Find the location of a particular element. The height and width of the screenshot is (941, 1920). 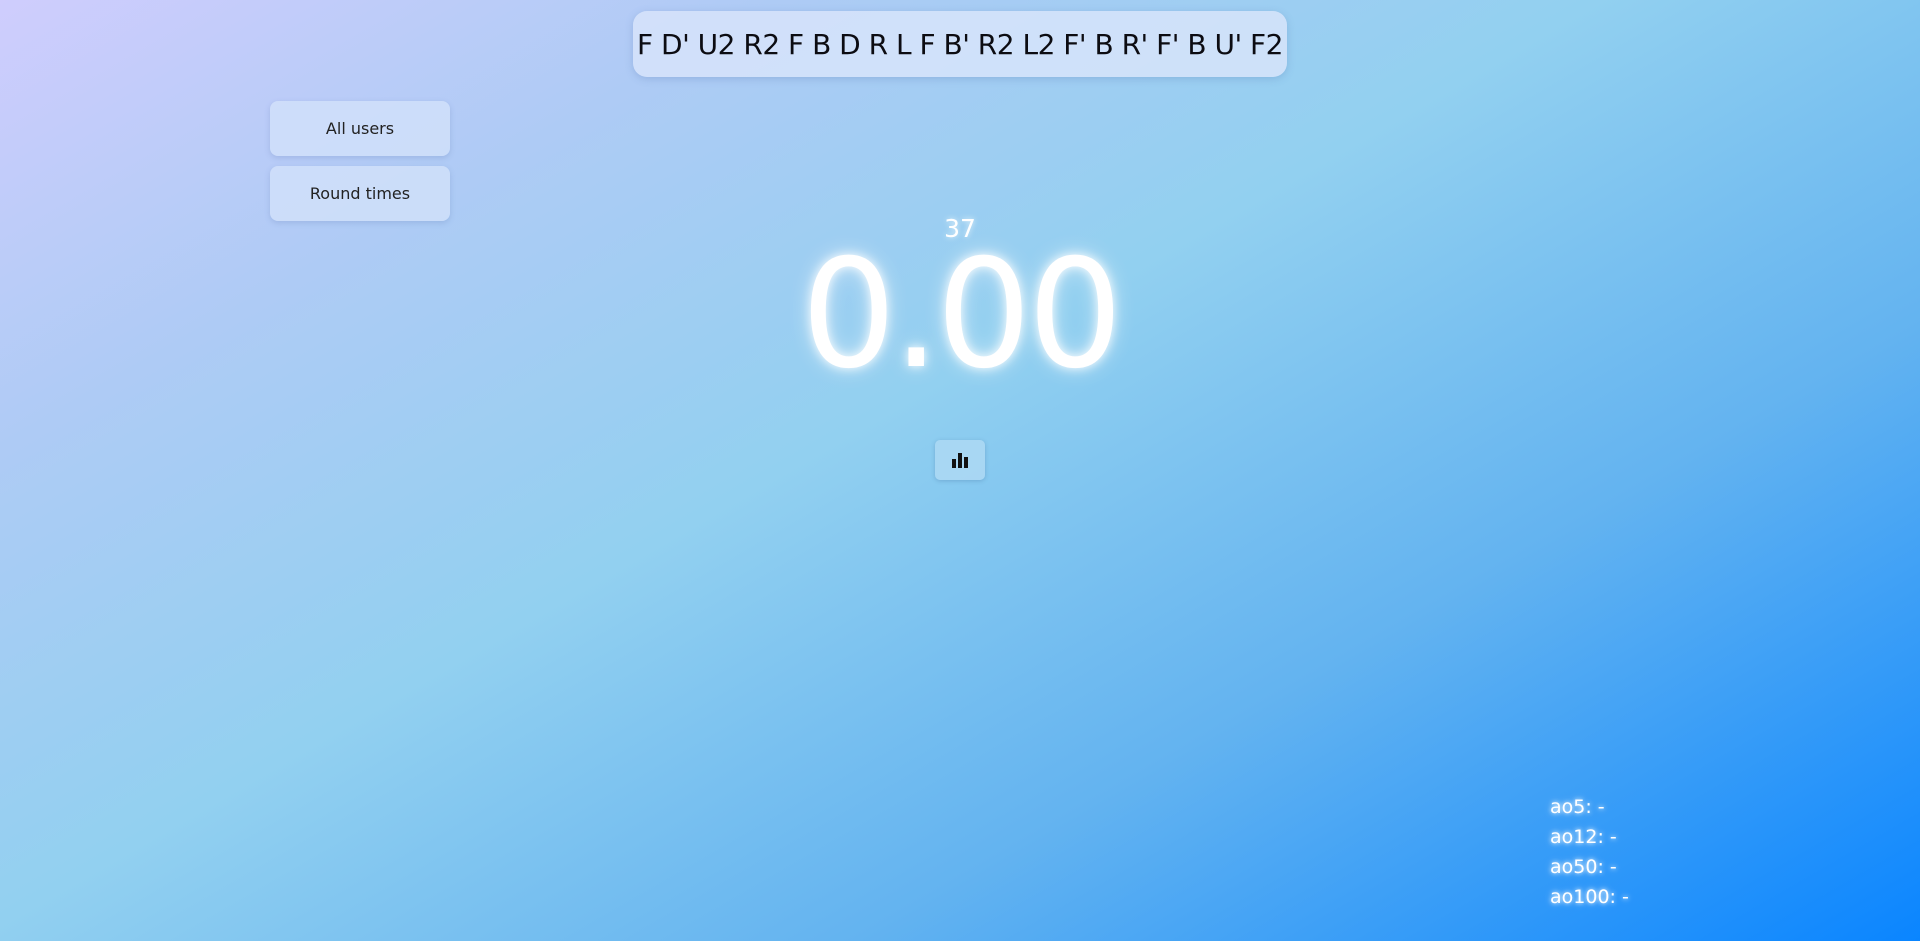

average-ao50: ao50: - is located at coordinates (1583, 867).